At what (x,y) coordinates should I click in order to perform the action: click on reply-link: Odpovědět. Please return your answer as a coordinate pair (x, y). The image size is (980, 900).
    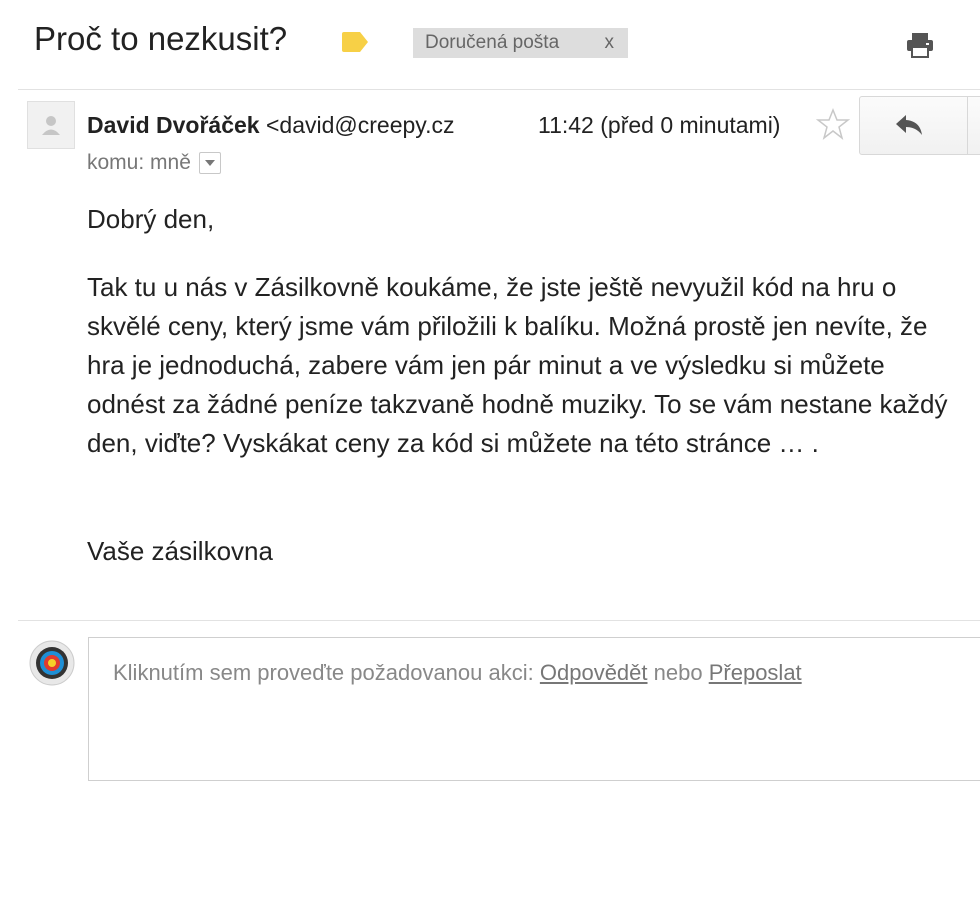
    Looking at the image, I should click on (594, 672).